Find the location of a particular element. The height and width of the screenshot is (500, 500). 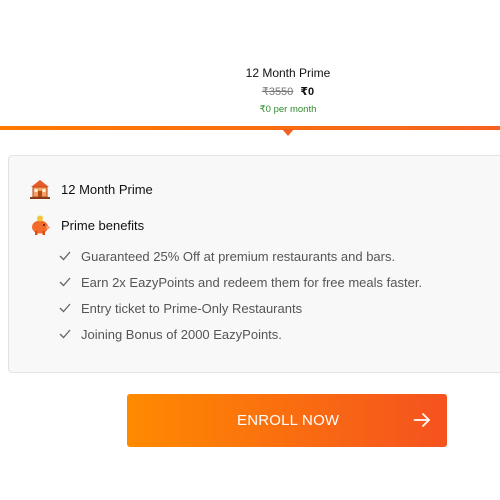

benefit-item: Entry ticket to Prime-Only Restaurants is located at coordinates (240, 308).